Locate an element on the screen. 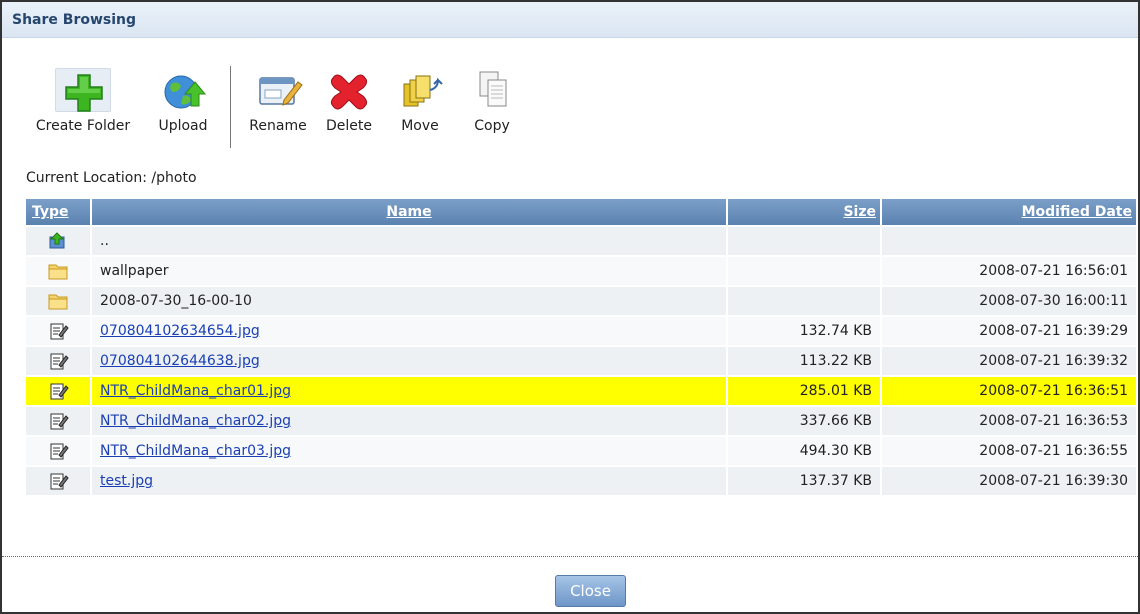  sort-type-link: Type is located at coordinates (50, 212).